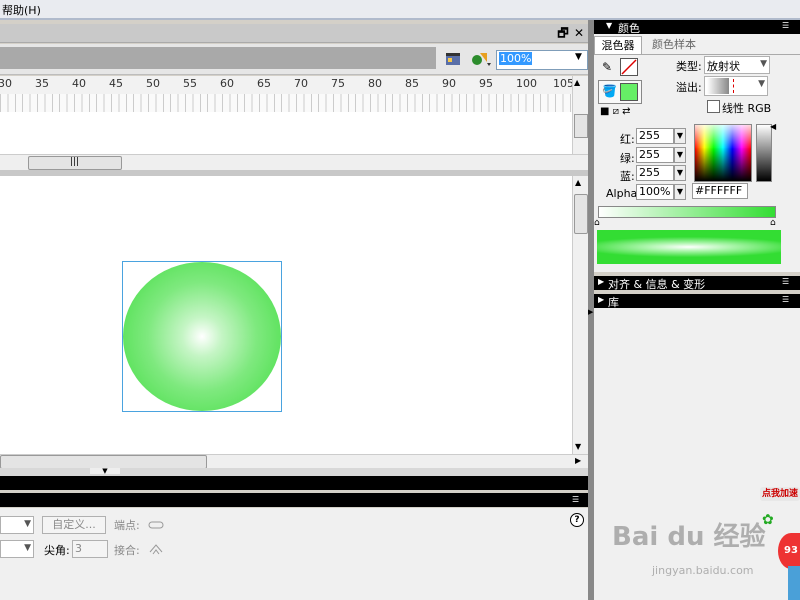 The height and width of the screenshot is (600, 800). What do you see at coordinates (789, 551) in the screenshot?
I see `baidu-score-ball: 93` at bounding box center [789, 551].